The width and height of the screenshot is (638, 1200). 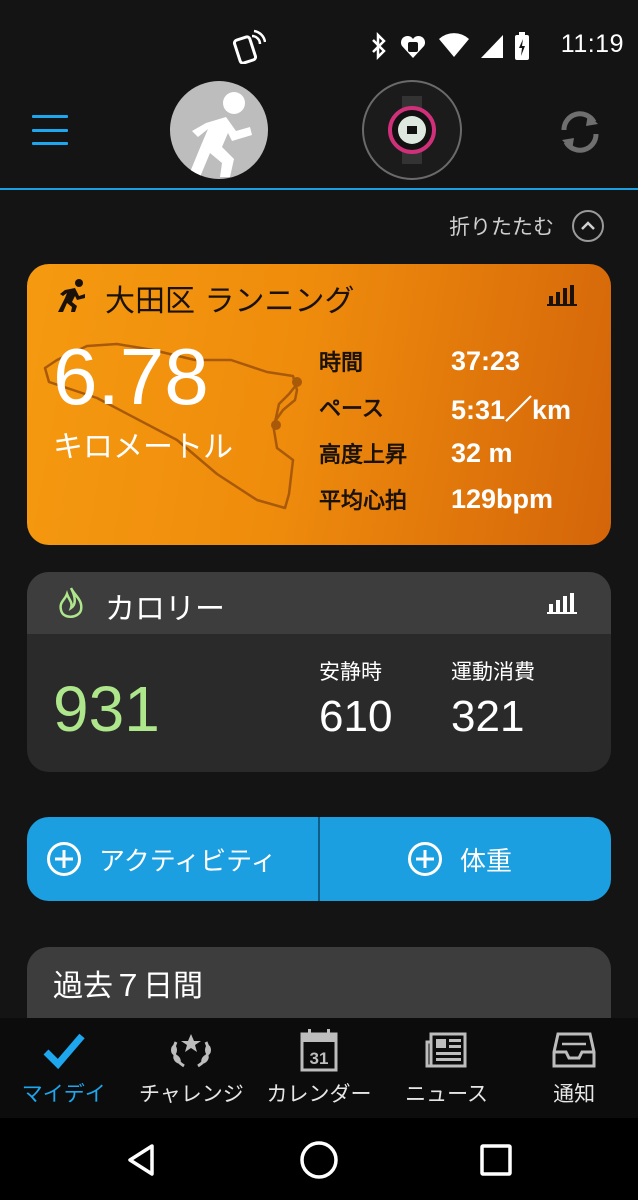 I want to click on calendar-day: 31, so click(x=319, y=1058).